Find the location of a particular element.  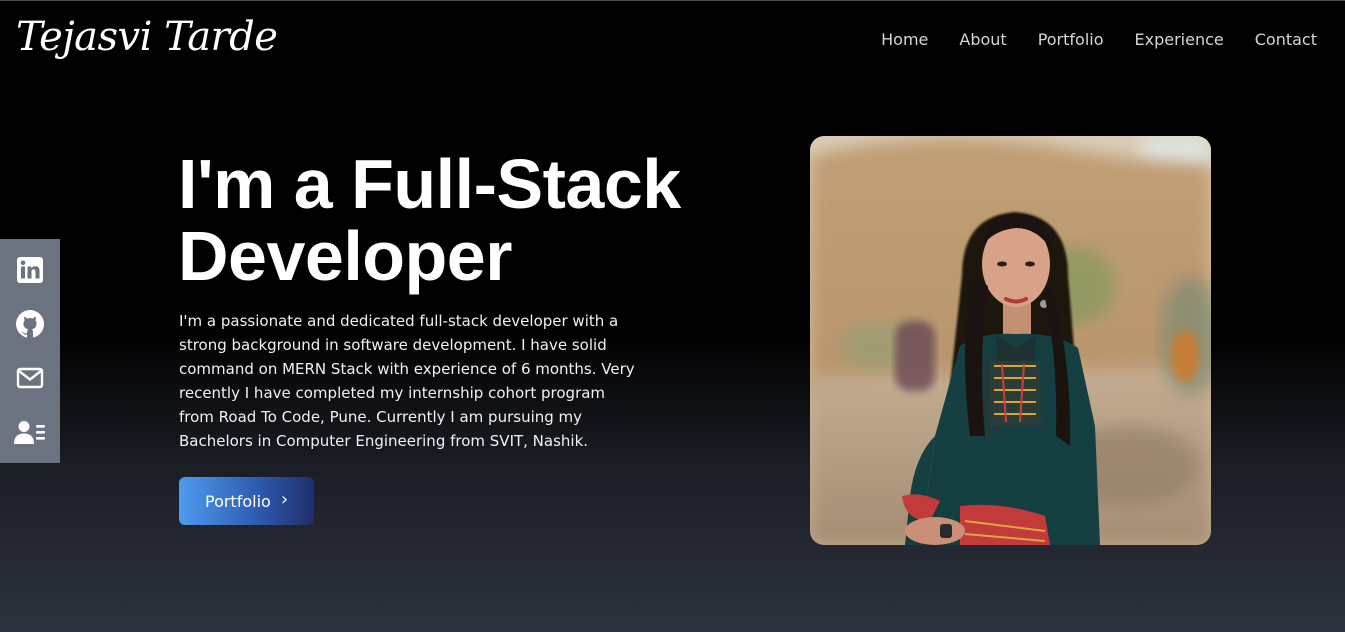

chevron-right-icon: › is located at coordinates (284, 499).